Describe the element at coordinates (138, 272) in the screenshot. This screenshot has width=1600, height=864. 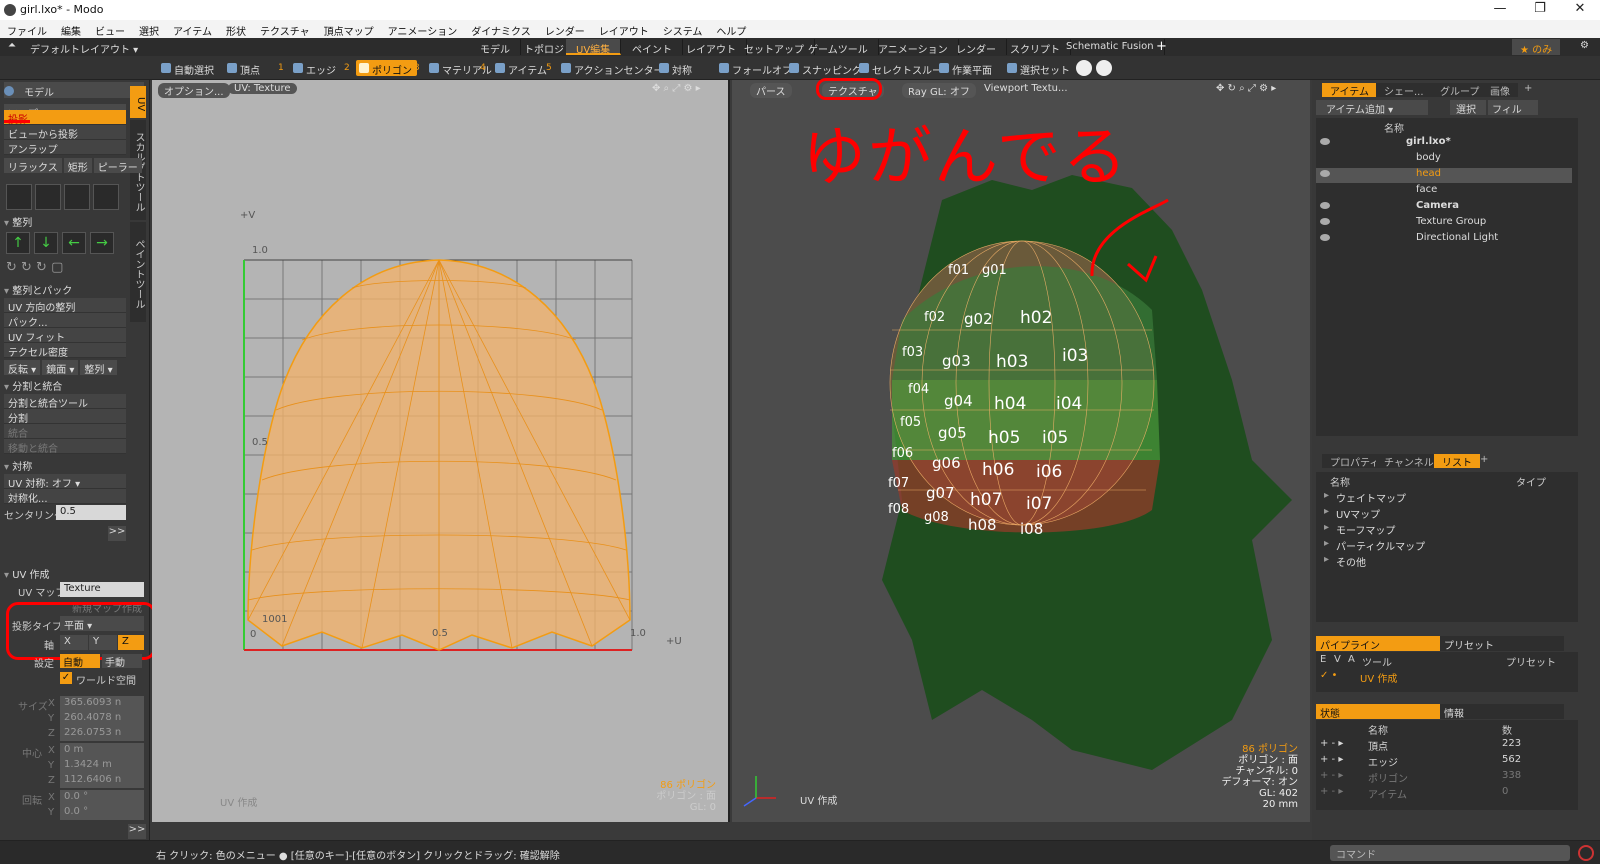
I see `tab-paint-tools: ペイントツール` at that location.